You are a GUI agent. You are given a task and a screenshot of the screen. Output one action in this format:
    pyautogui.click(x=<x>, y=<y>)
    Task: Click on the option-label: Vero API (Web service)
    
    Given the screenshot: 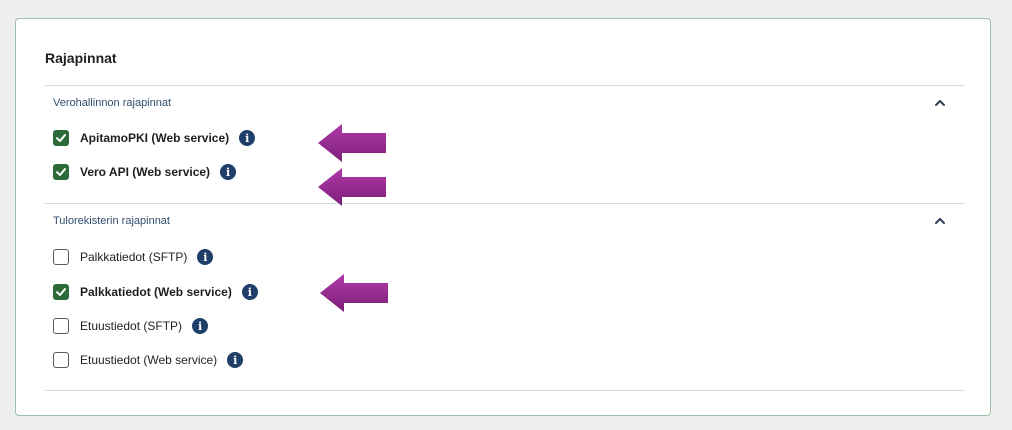 What is the action you would take?
    pyautogui.click(x=145, y=172)
    